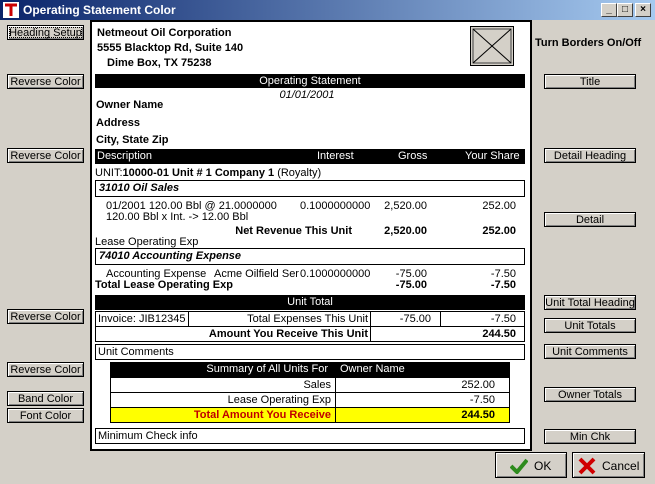 This screenshot has width=655, height=484. Describe the element at coordinates (279, 400) in the screenshot. I see `summary-lease-label: Lease Operating Exp` at that location.